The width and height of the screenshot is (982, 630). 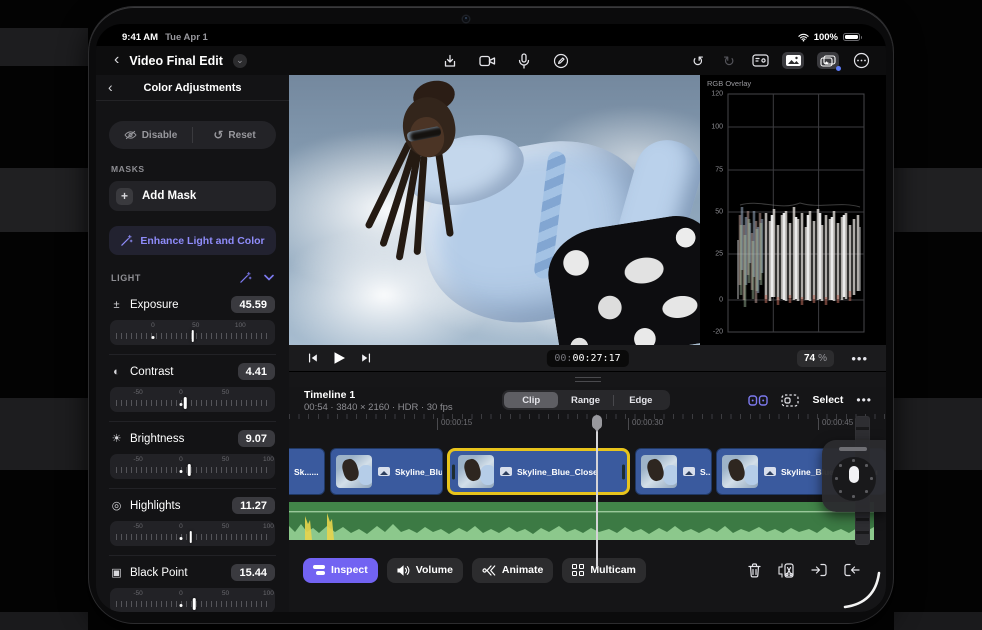 What do you see at coordinates (641, 400) in the screenshot?
I see `mode-edge: Edge` at bounding box center [641, 400].